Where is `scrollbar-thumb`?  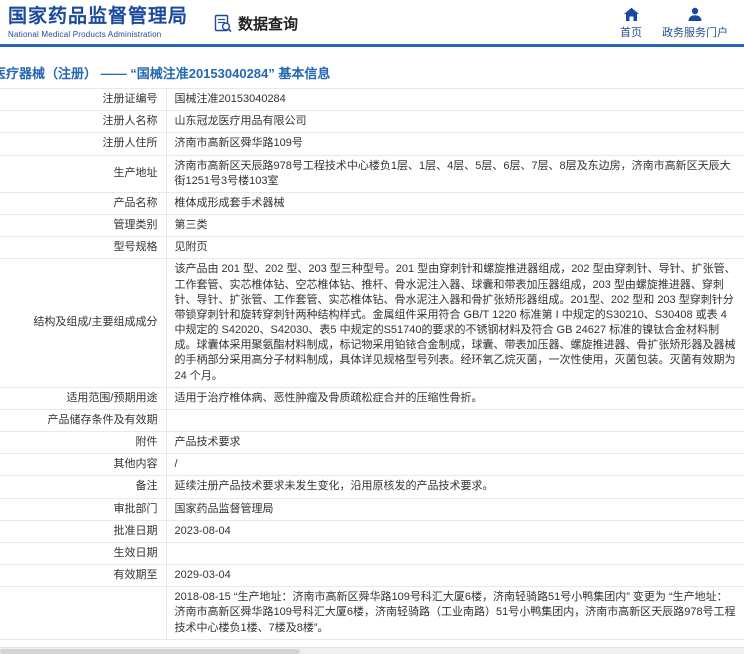
scrollbar-thumb is located at coordinates (150, 651).